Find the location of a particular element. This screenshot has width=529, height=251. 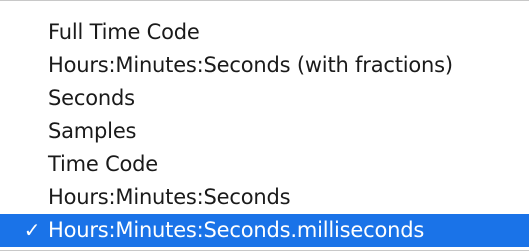

menu-item-label: Full Time Code is located at coordinates (124, 32).